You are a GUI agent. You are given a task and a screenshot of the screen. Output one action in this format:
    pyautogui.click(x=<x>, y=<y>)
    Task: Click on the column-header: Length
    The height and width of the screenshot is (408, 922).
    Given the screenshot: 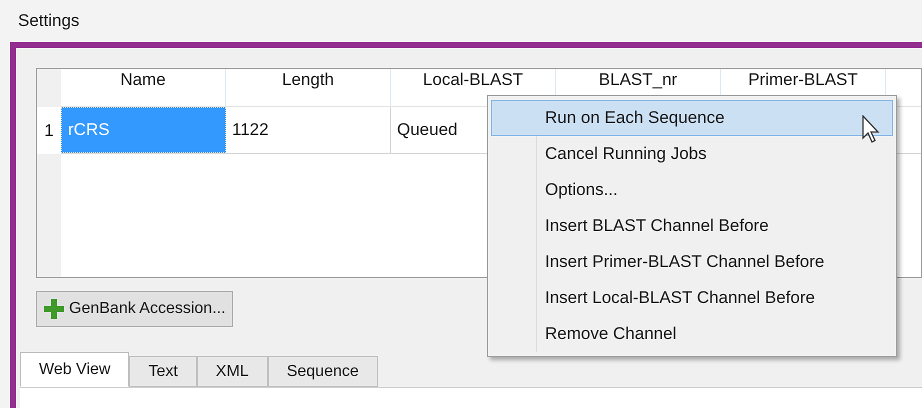 What is the action you would take?
    pyautogui.click(x=308, y=87)
    